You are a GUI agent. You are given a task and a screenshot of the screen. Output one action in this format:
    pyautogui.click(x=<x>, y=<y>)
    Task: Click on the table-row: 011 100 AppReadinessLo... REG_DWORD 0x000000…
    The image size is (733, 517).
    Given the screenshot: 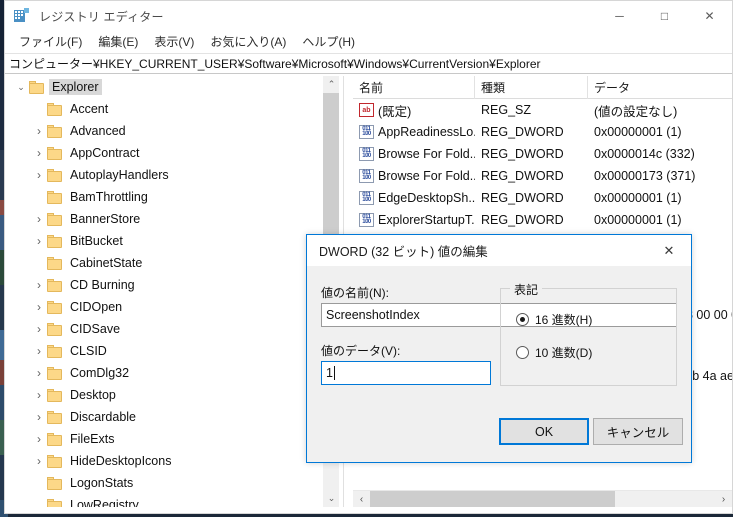 What is the action you would take?
    pyautogui.click(x=542, y=132)
    